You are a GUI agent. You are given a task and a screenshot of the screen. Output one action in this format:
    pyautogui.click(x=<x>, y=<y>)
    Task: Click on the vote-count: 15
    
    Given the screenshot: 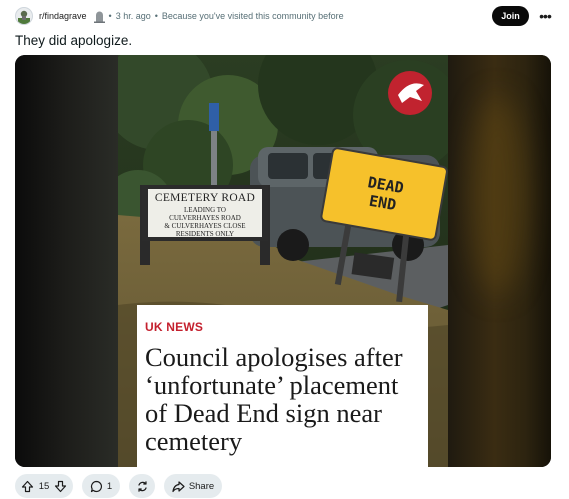 What is the action you would take?
    pyautogui.click(x=44, y=486)
    